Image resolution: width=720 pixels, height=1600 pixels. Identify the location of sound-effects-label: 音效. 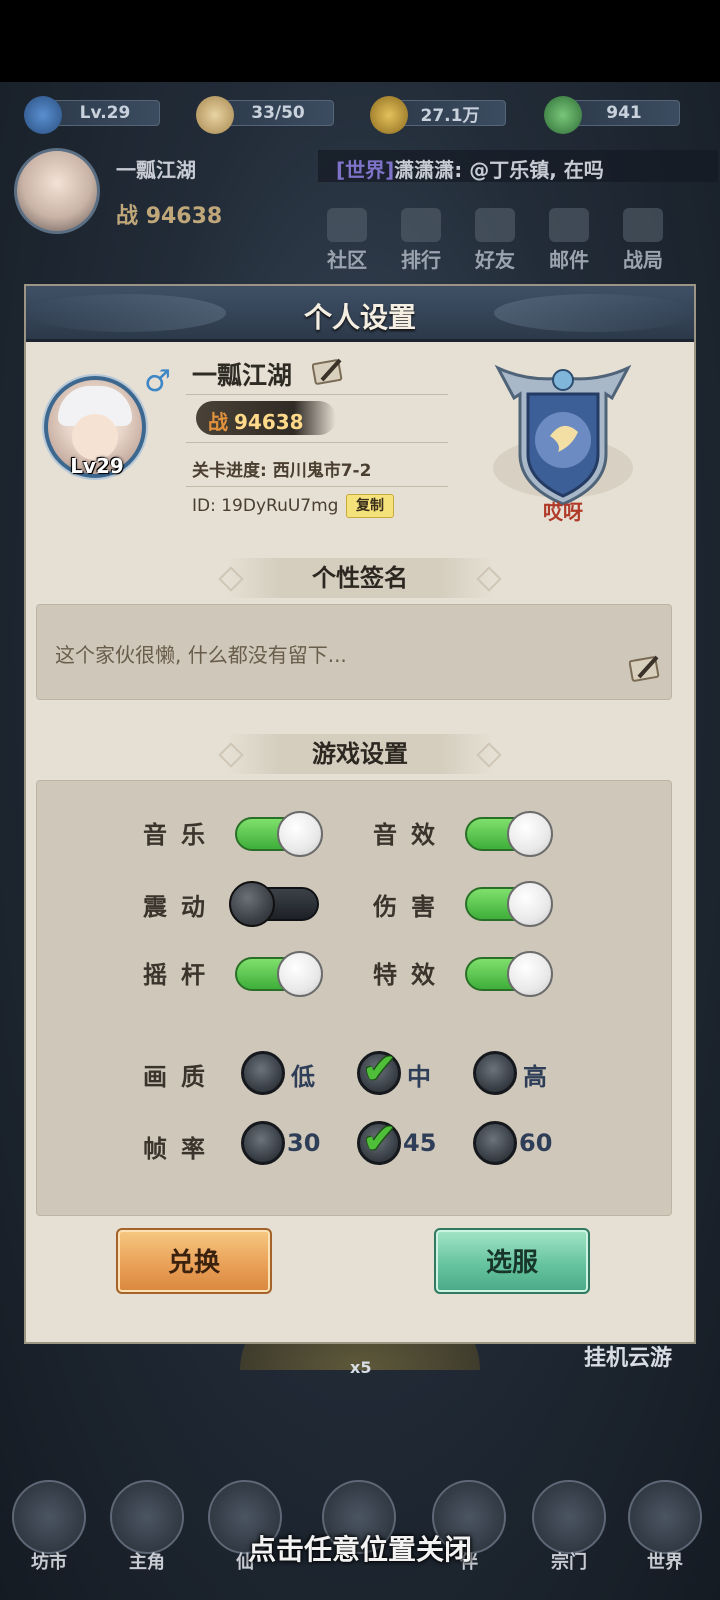
(411, 835).